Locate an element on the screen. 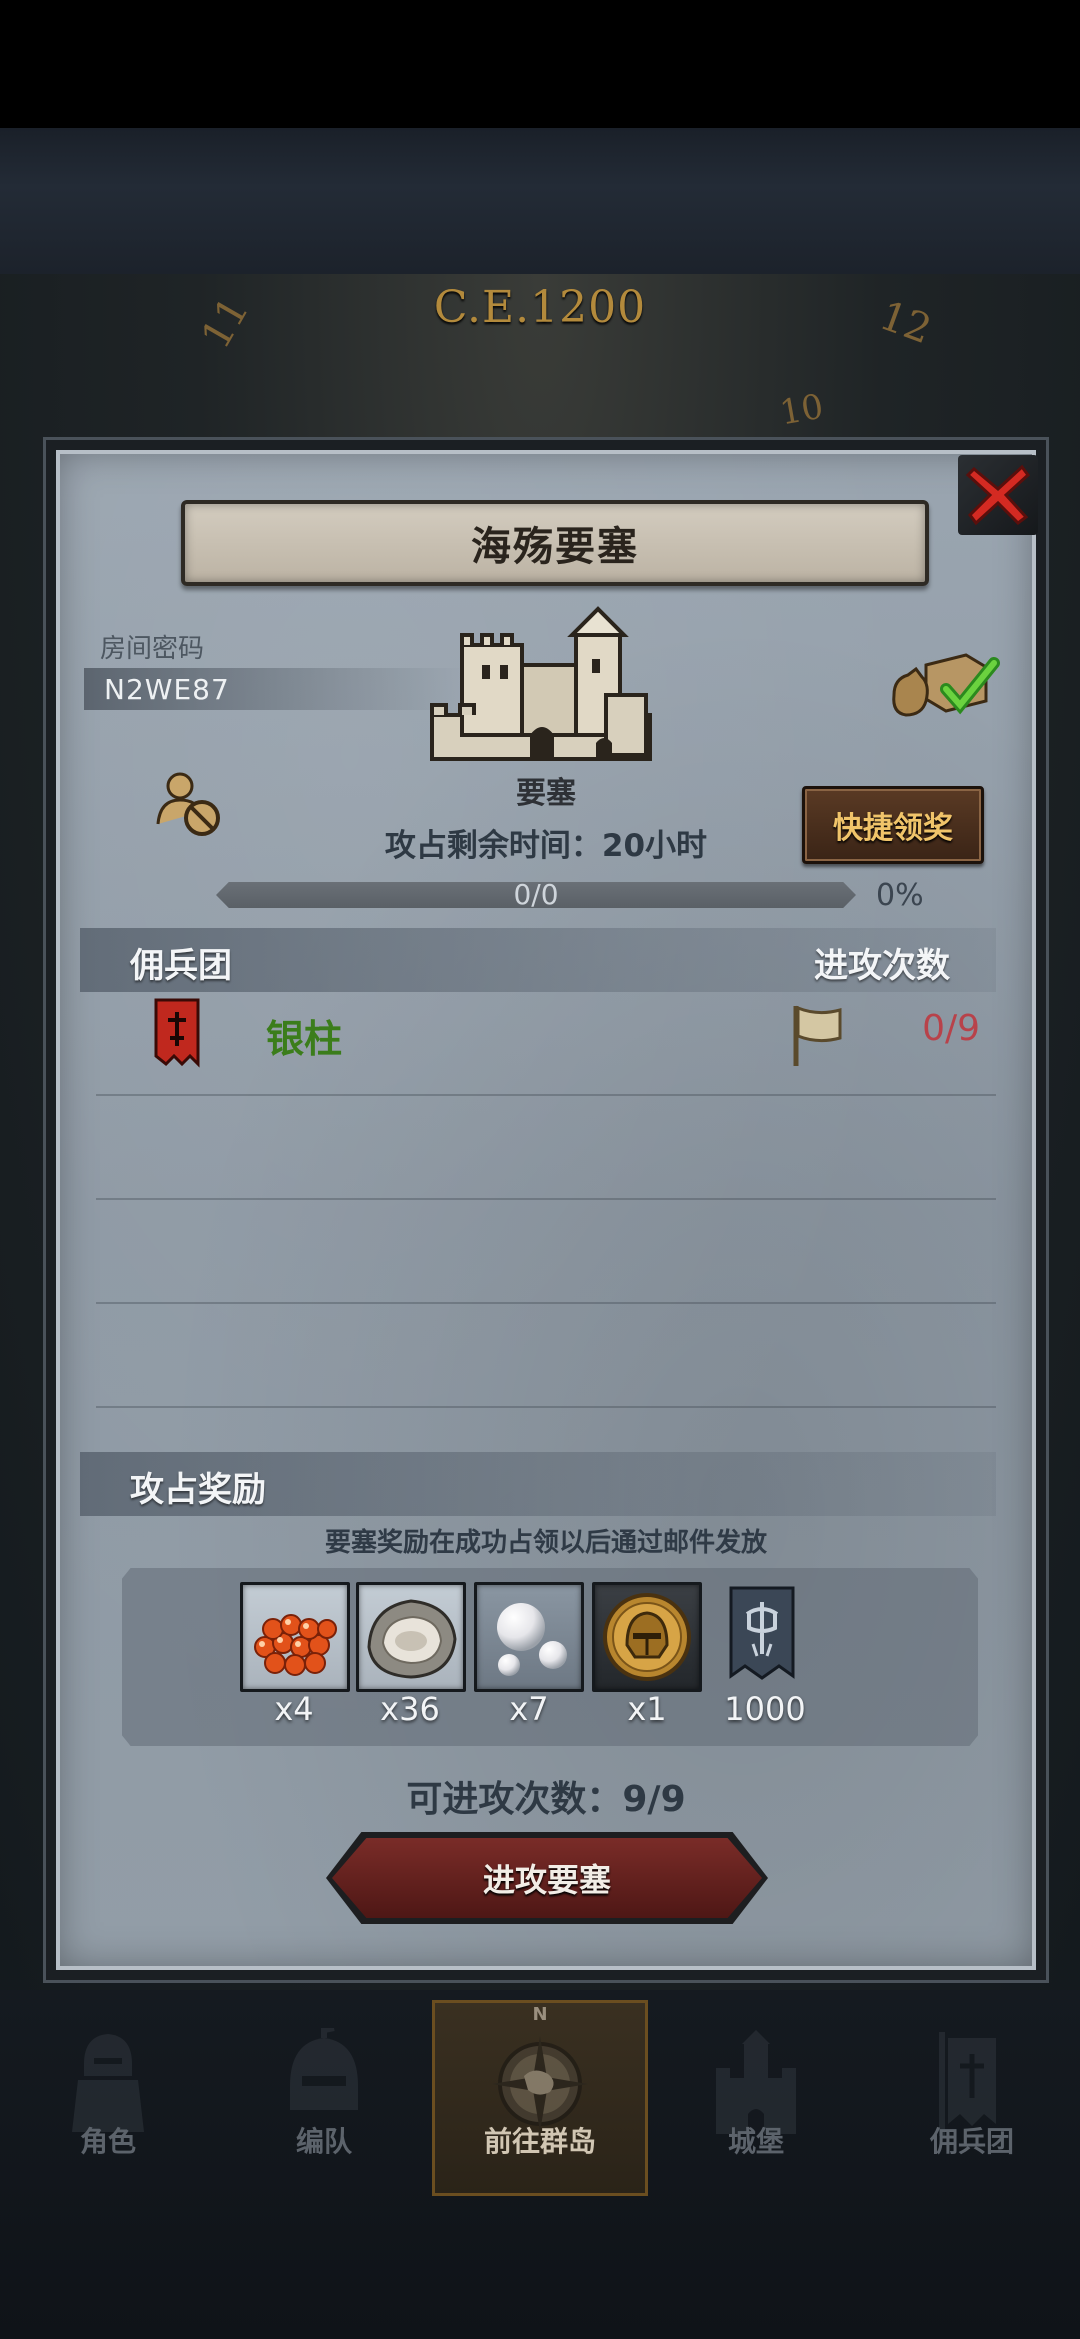  attack-fortress-button: 进攻要塞 is located at coordinates (547, 1878).